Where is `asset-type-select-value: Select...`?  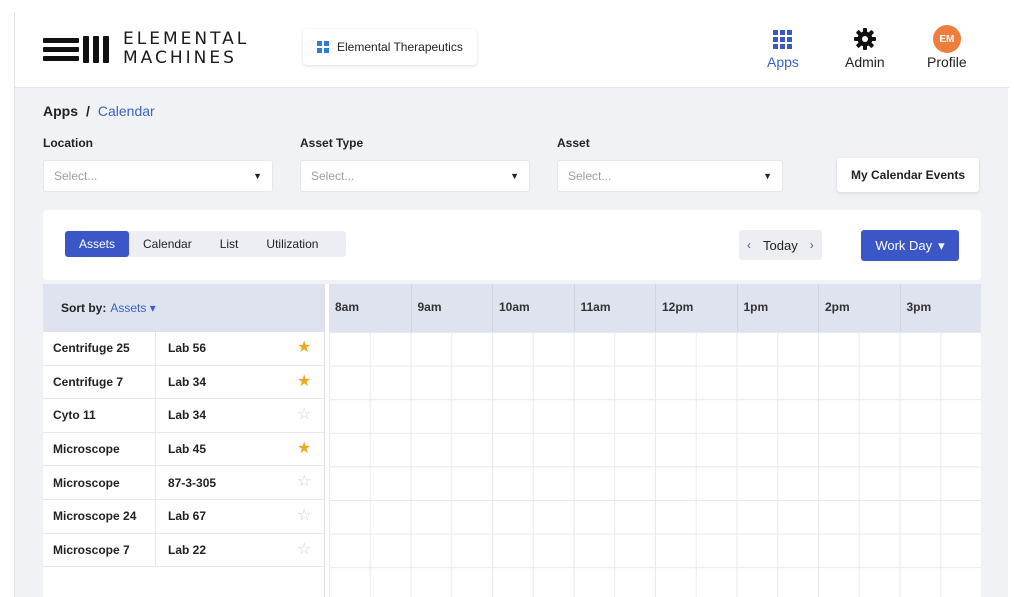
asset-type-select-value: Select... is located at coordinates (333, 176).